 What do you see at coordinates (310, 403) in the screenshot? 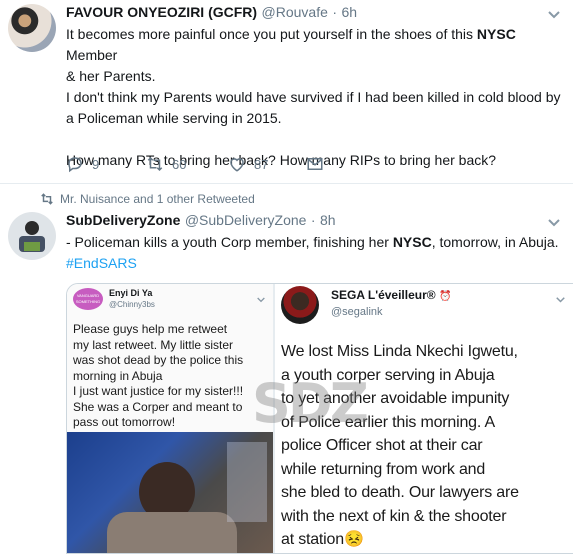
I see `watermark-logo: SDZ` at bounding box center [310, 403].